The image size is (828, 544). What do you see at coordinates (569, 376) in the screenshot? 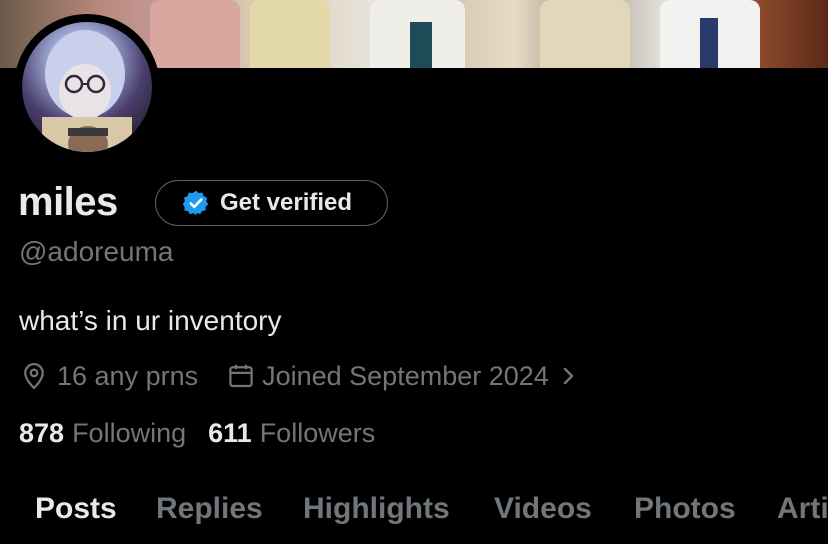
I see `chevron-right-icon` at bounding box center [569, 376].